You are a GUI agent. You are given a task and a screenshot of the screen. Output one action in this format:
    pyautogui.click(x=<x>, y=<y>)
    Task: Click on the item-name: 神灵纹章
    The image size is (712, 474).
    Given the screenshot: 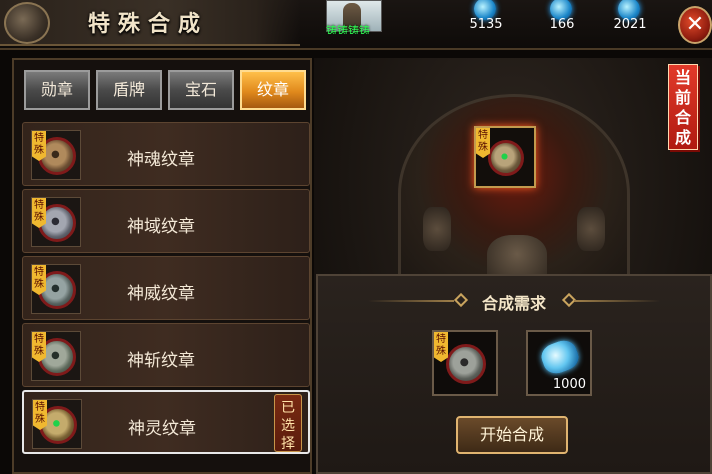 What is the action you would take?
    pyautogui.click(x=162, y=429)
    